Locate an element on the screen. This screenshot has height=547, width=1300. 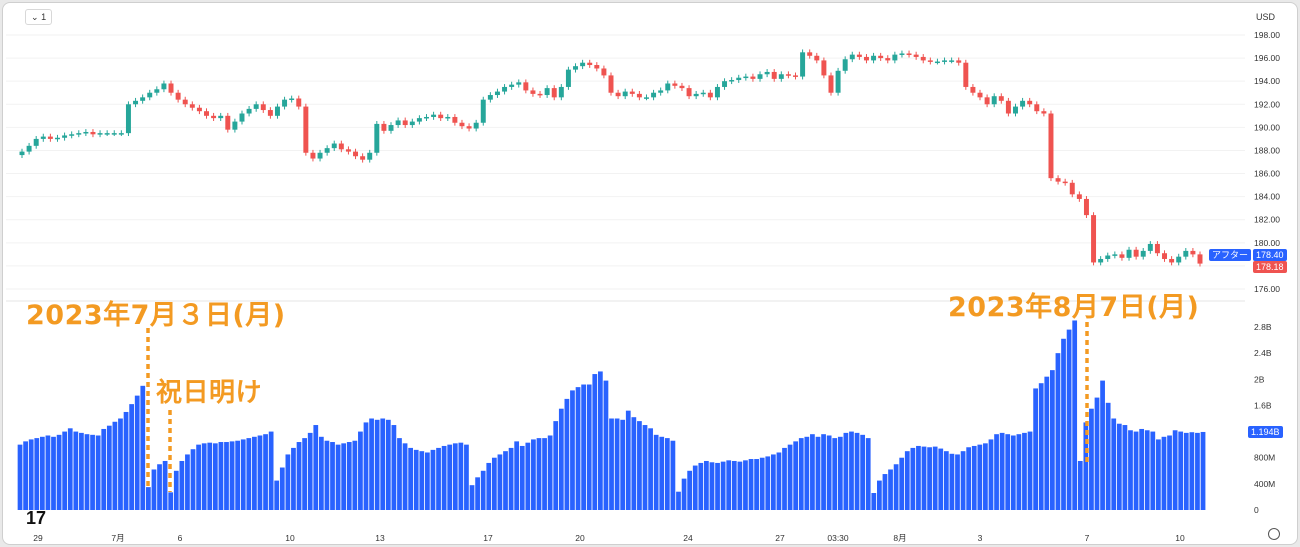
price-tick-label: 192.00 is located at coordinates (1267, 104).